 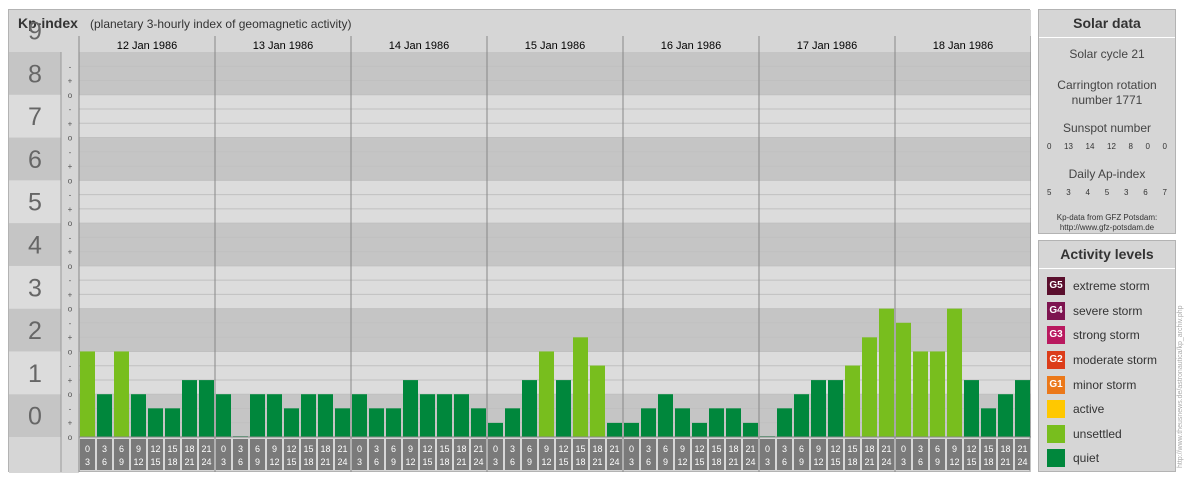 I want to click on level-strong-storm: G3 strong storm, so click(x=1107, y=335).